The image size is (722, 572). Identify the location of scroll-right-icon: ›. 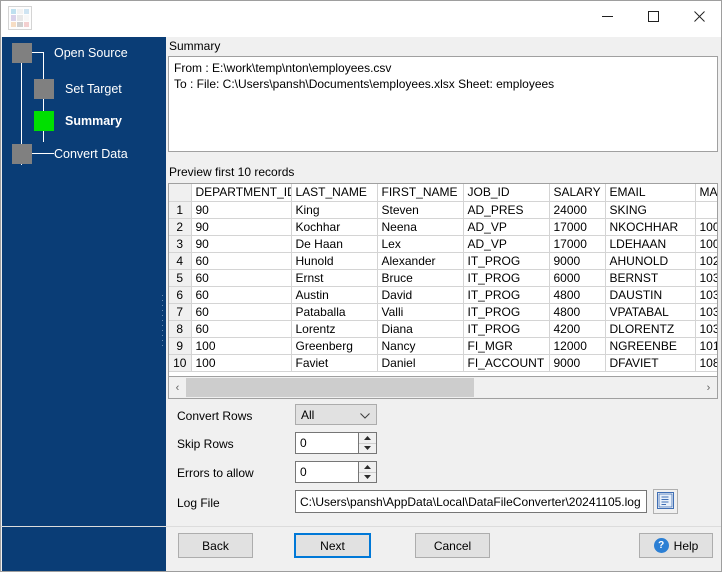
(708, 387).